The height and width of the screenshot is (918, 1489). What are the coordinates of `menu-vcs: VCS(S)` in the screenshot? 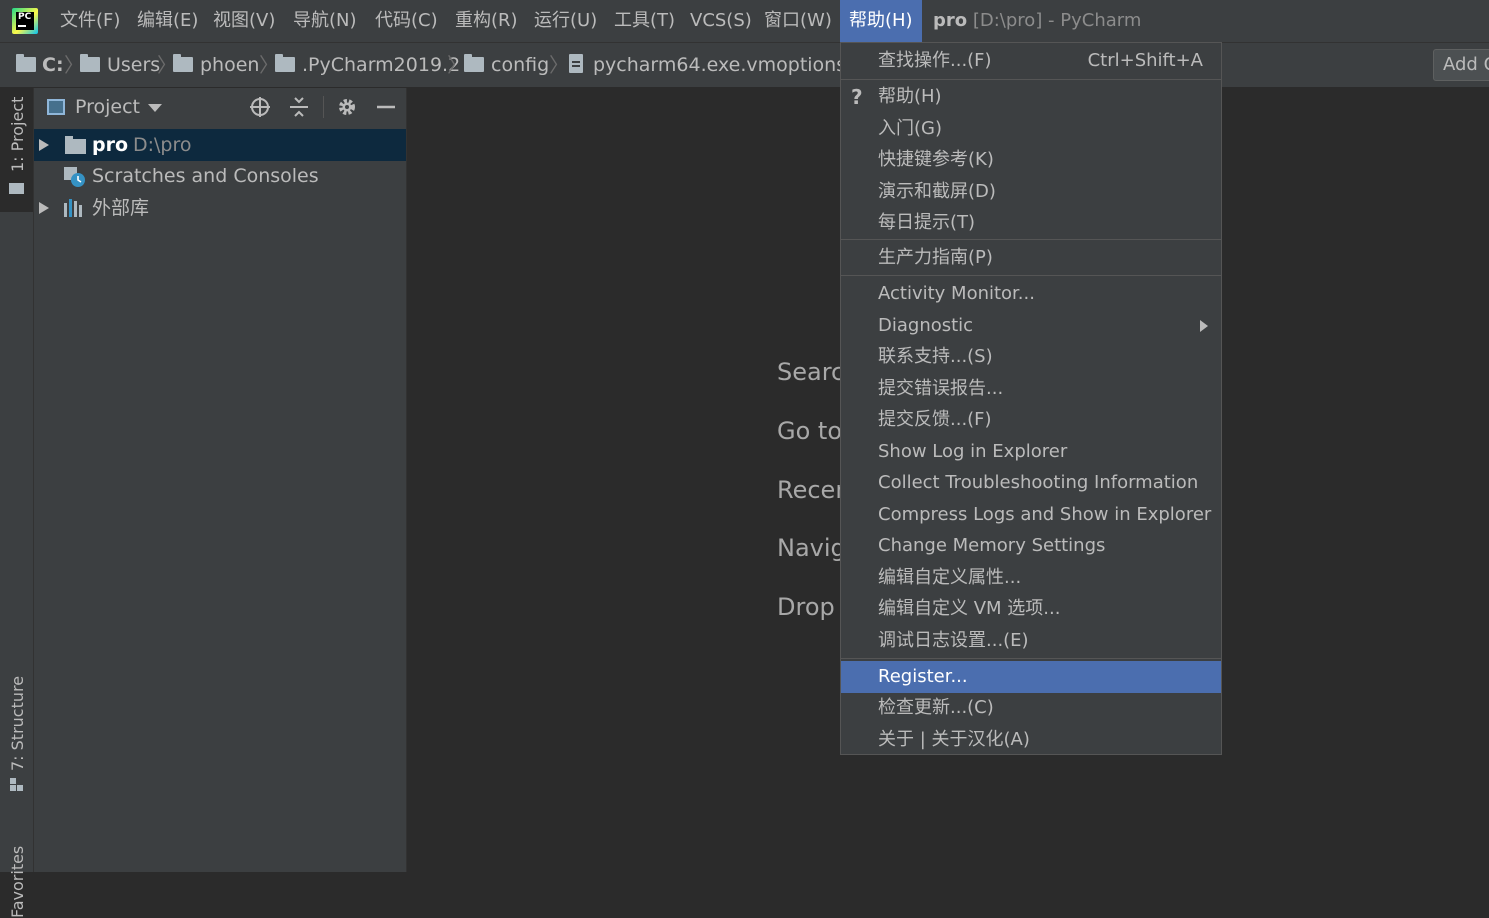 It's located at (721, 21).